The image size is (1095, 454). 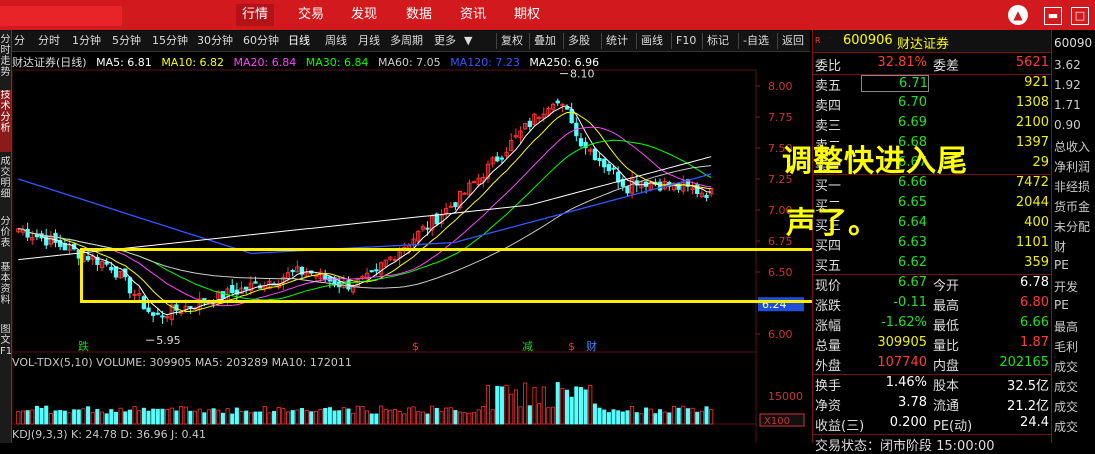 What do you see at coordinates (953, 426) in the screenshot?
I see `quote-label-2: PE(动)` at bounding box center [953, 426].